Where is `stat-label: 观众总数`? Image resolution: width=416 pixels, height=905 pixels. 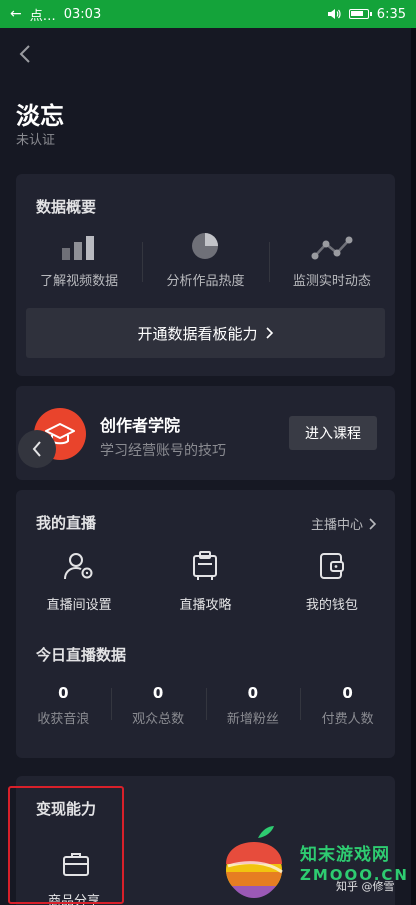 stat-label: 观众总数 is located at coordinates (158, 719).